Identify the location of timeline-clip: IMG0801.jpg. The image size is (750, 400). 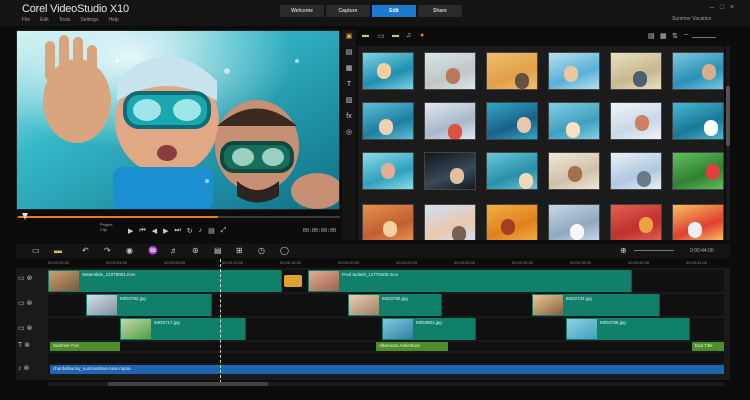
(429, 329).